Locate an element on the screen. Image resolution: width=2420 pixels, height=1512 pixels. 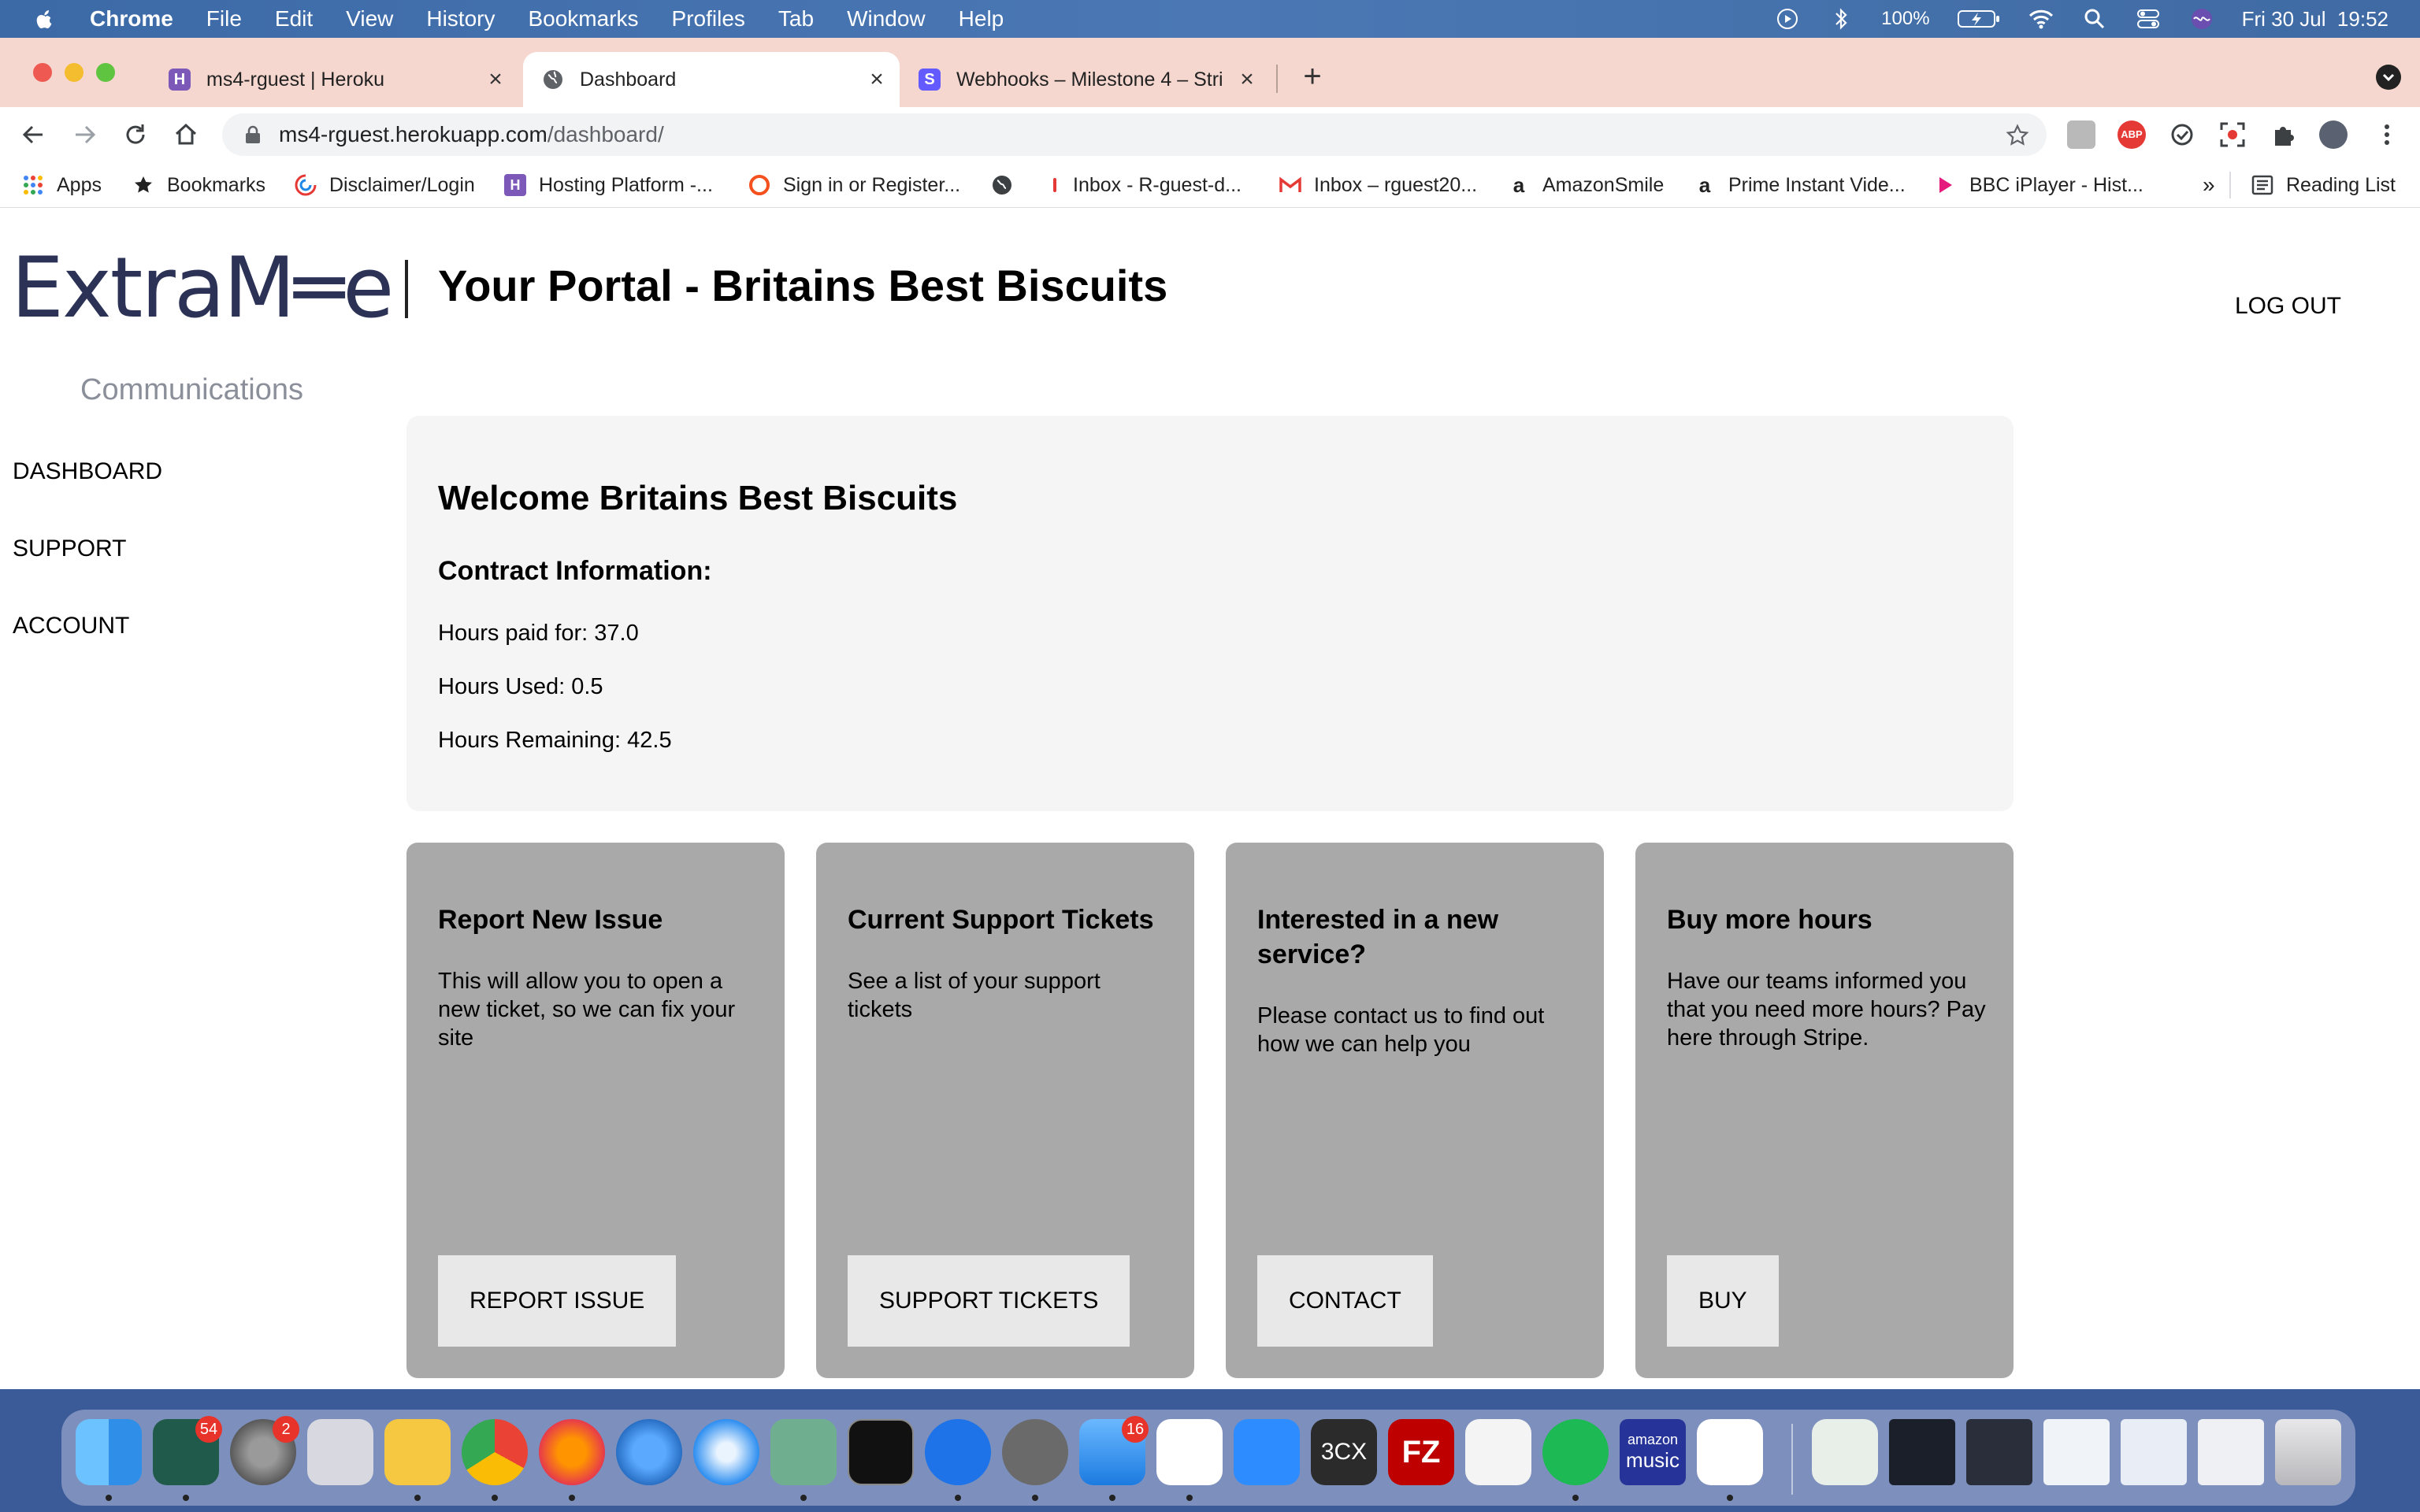
menubar-app-name: Chrome is located at coordinates (131, 19).